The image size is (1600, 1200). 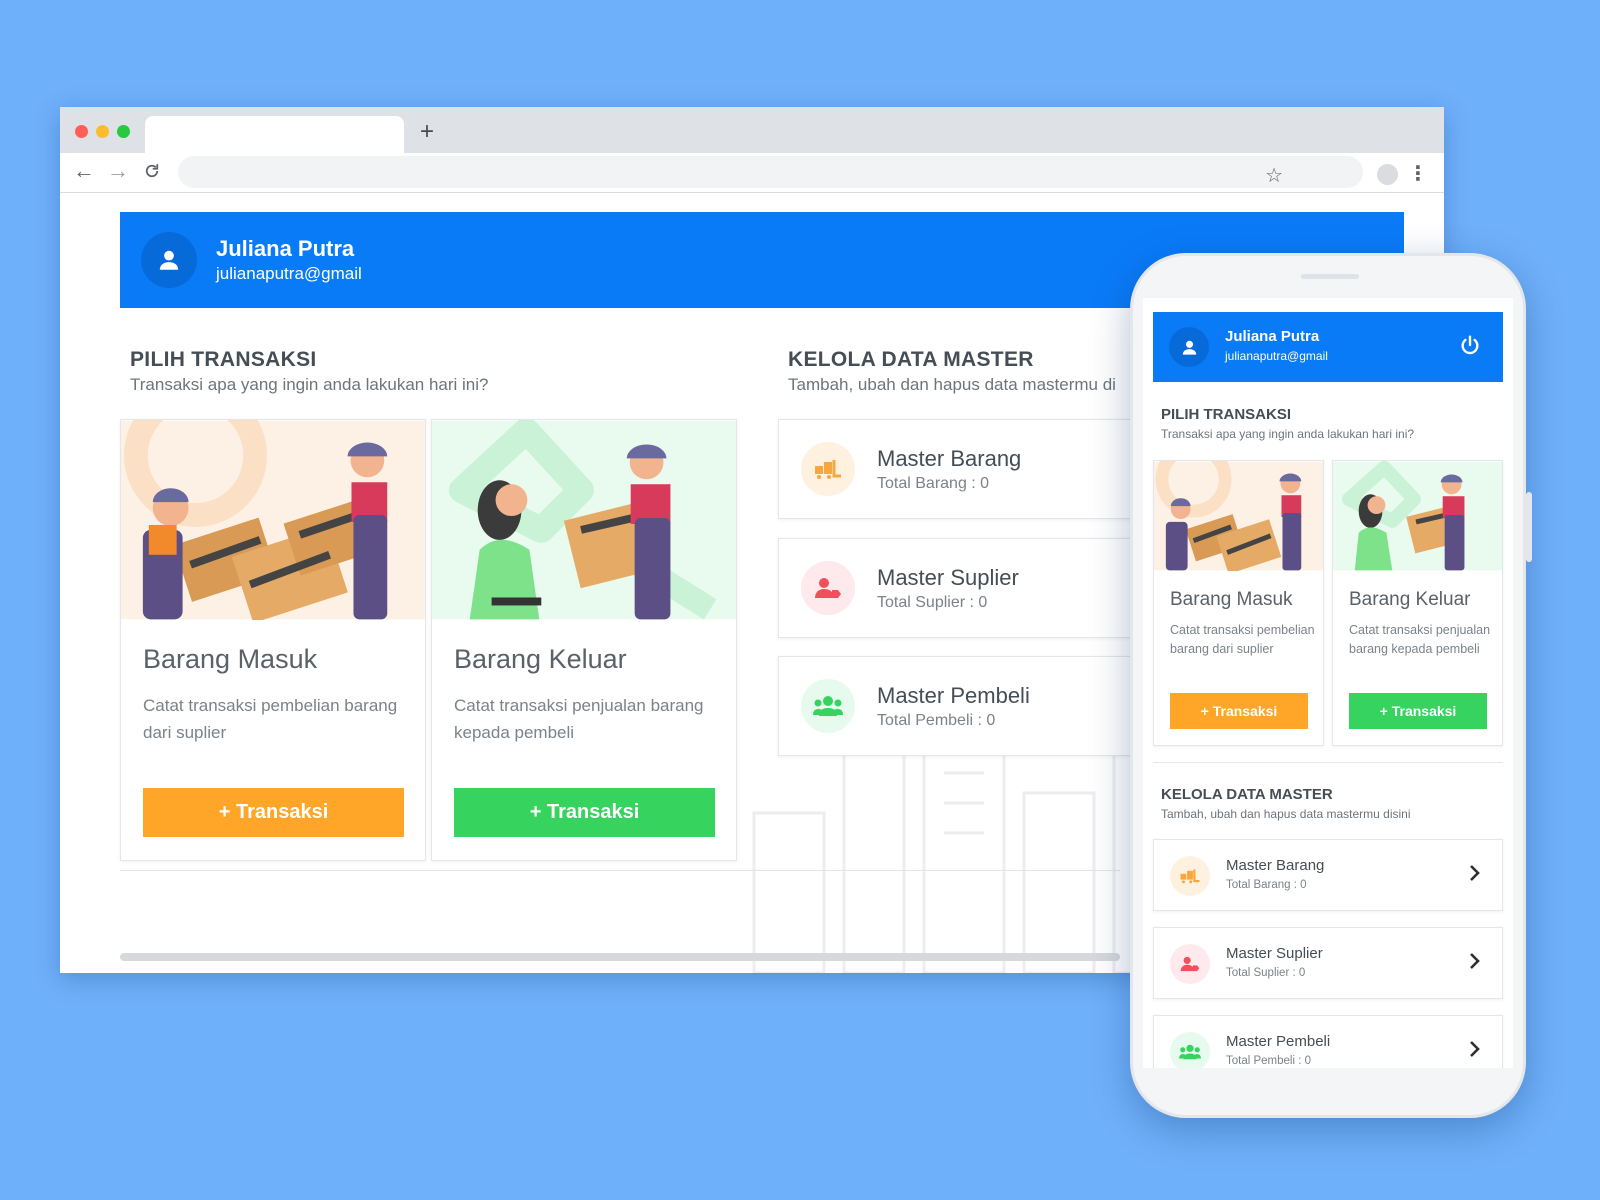 What do you see at coordinates (81, 131) in the screenshot?
I see `close-window-dot` at bounding box center [81, 131].